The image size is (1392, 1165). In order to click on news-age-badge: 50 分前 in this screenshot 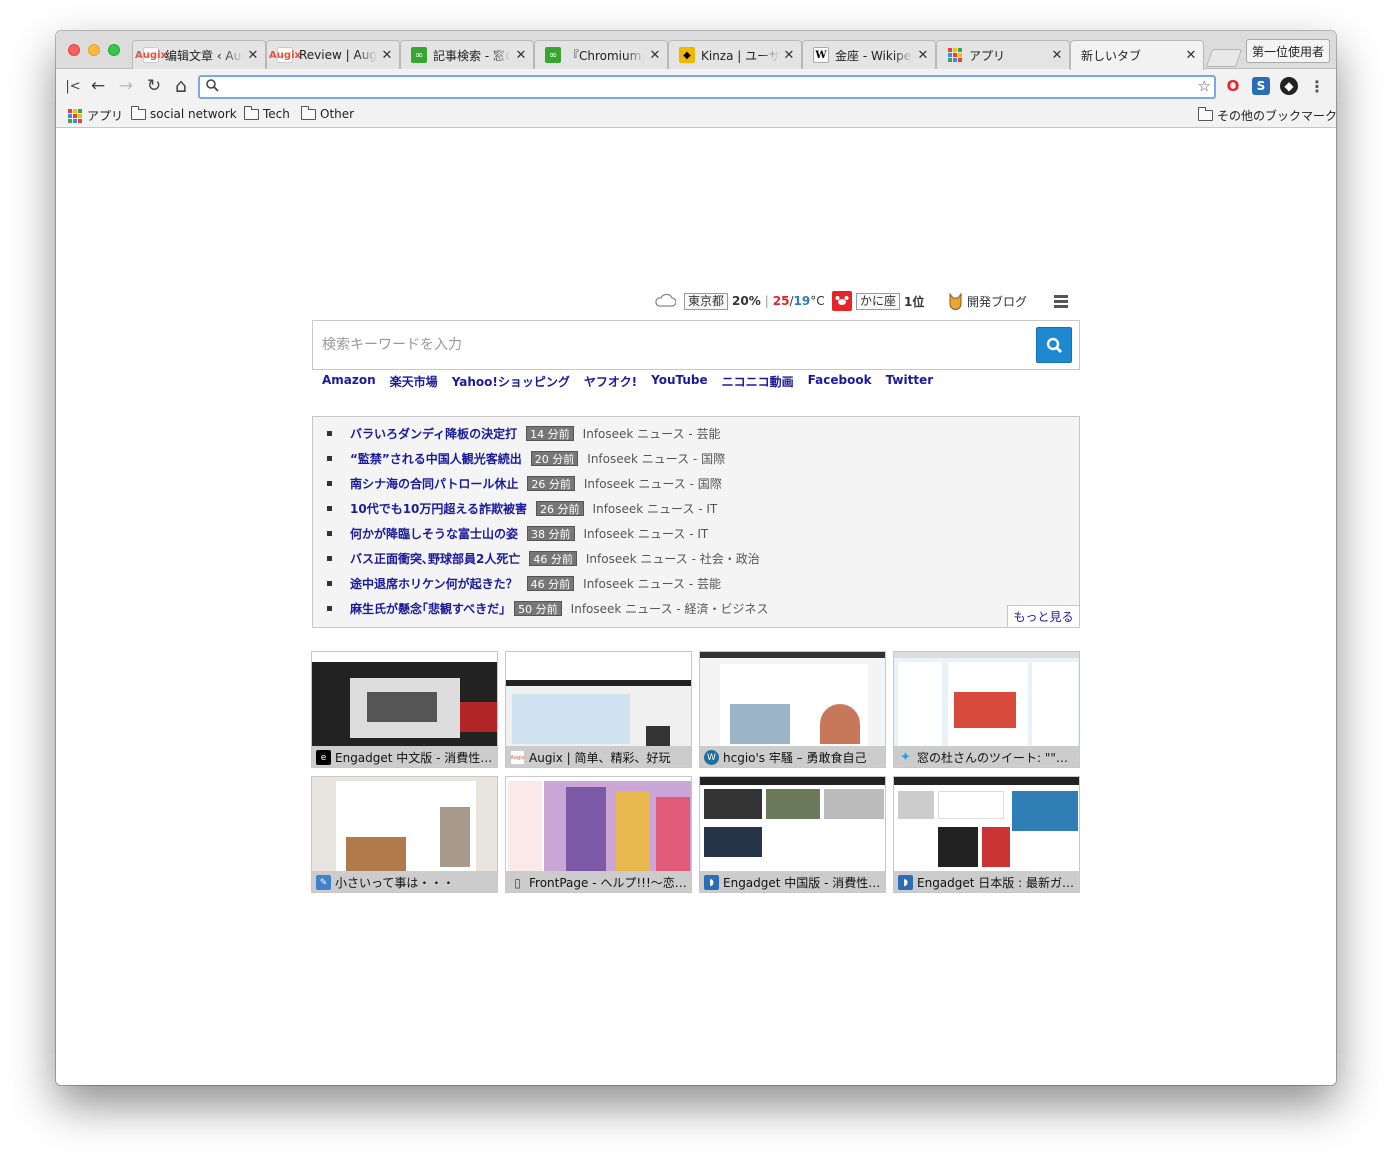, I will do `click(538, 608)`.